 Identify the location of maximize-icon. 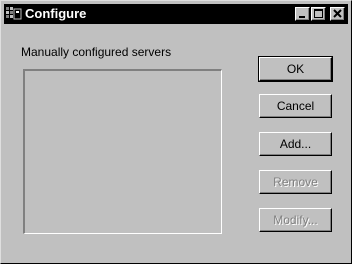
(318, 13).